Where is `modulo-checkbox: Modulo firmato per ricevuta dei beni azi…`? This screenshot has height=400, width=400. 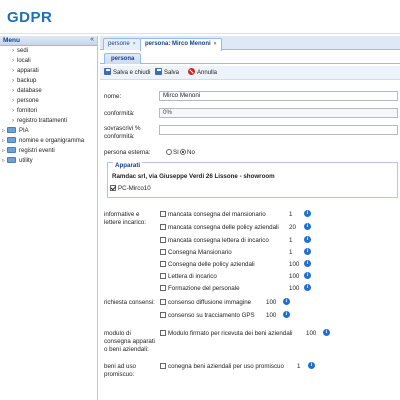 modulo-checkbox: Modulo firmato per ricevuta dei beni azi… is located at coordinates (226, 334).